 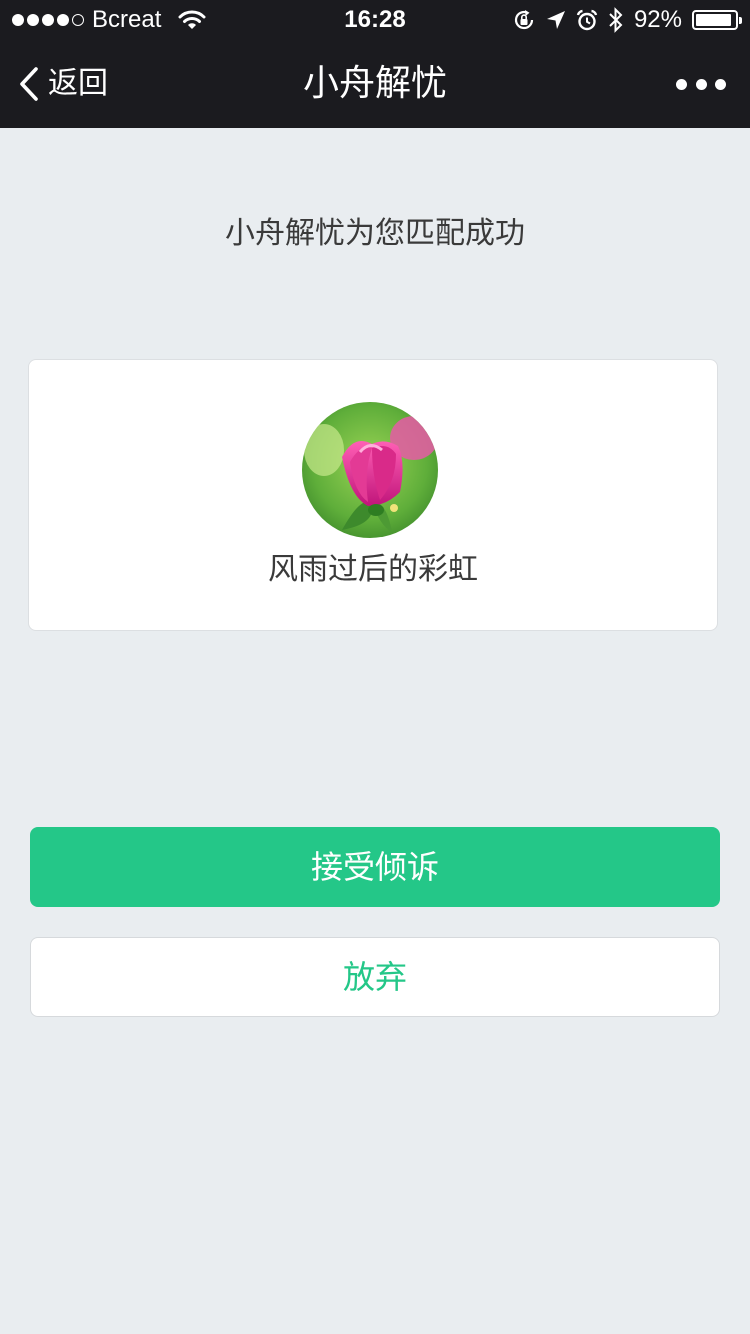 What do you see at coordinates (587, 20) in the screenshot?
I see `alarm-icon` at bounding box center [587, 20].